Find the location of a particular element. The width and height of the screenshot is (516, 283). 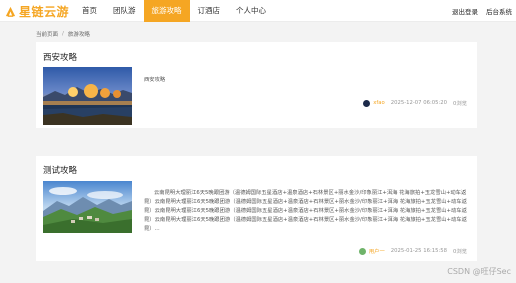

publish-time: 2025-12-07 06:05:20 is located at coordinates (419, 103).